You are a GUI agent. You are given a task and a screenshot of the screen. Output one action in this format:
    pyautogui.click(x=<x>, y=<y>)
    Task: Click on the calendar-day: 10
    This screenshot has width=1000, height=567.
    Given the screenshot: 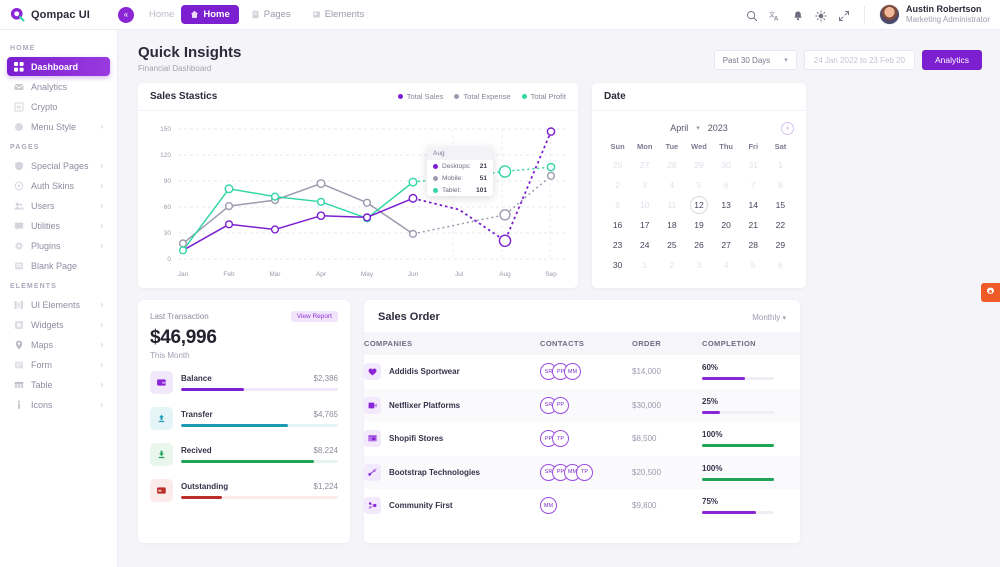 What is the action you would take?
    pyautogui.click(x=644, y=205)
    